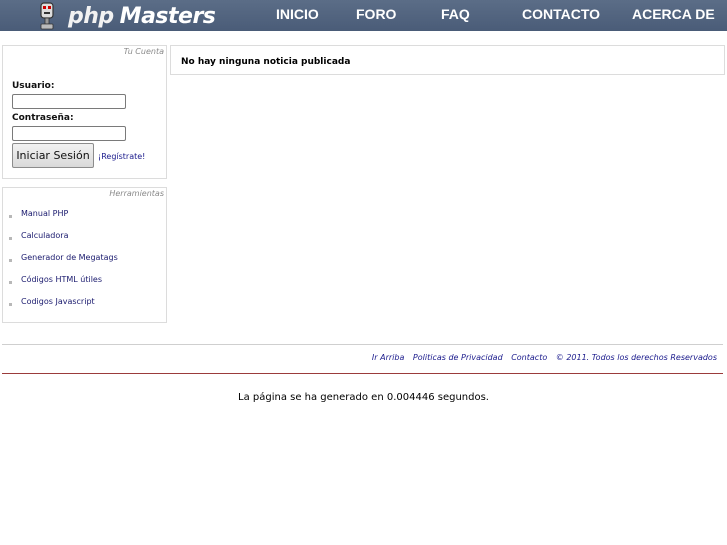  Describe the element at coordinates (455, 14) in the screenshot. I see `nav-faq: FAQ` at that location.